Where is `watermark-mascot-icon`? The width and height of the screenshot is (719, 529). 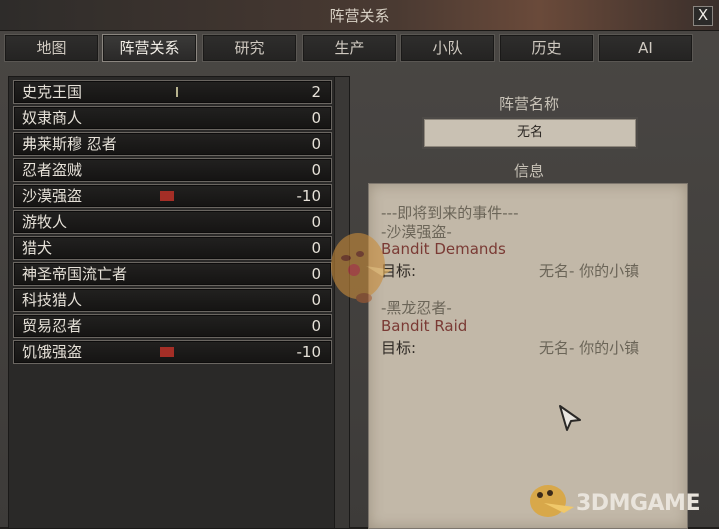
watermark-mascot-icon is located at coordinates (361, 268).